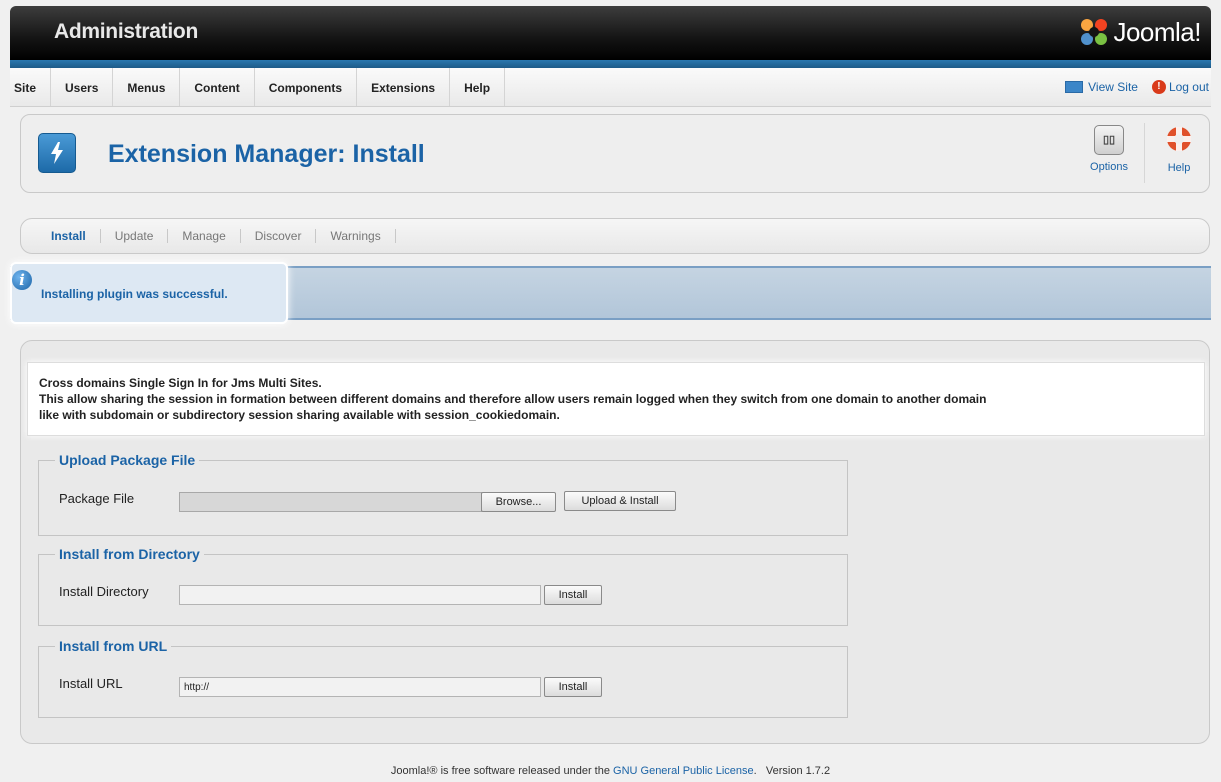  What do you see at coordinates (306, 87) in the screenshot?
I see `menu-components: Components` at bounding box center [306, 87].